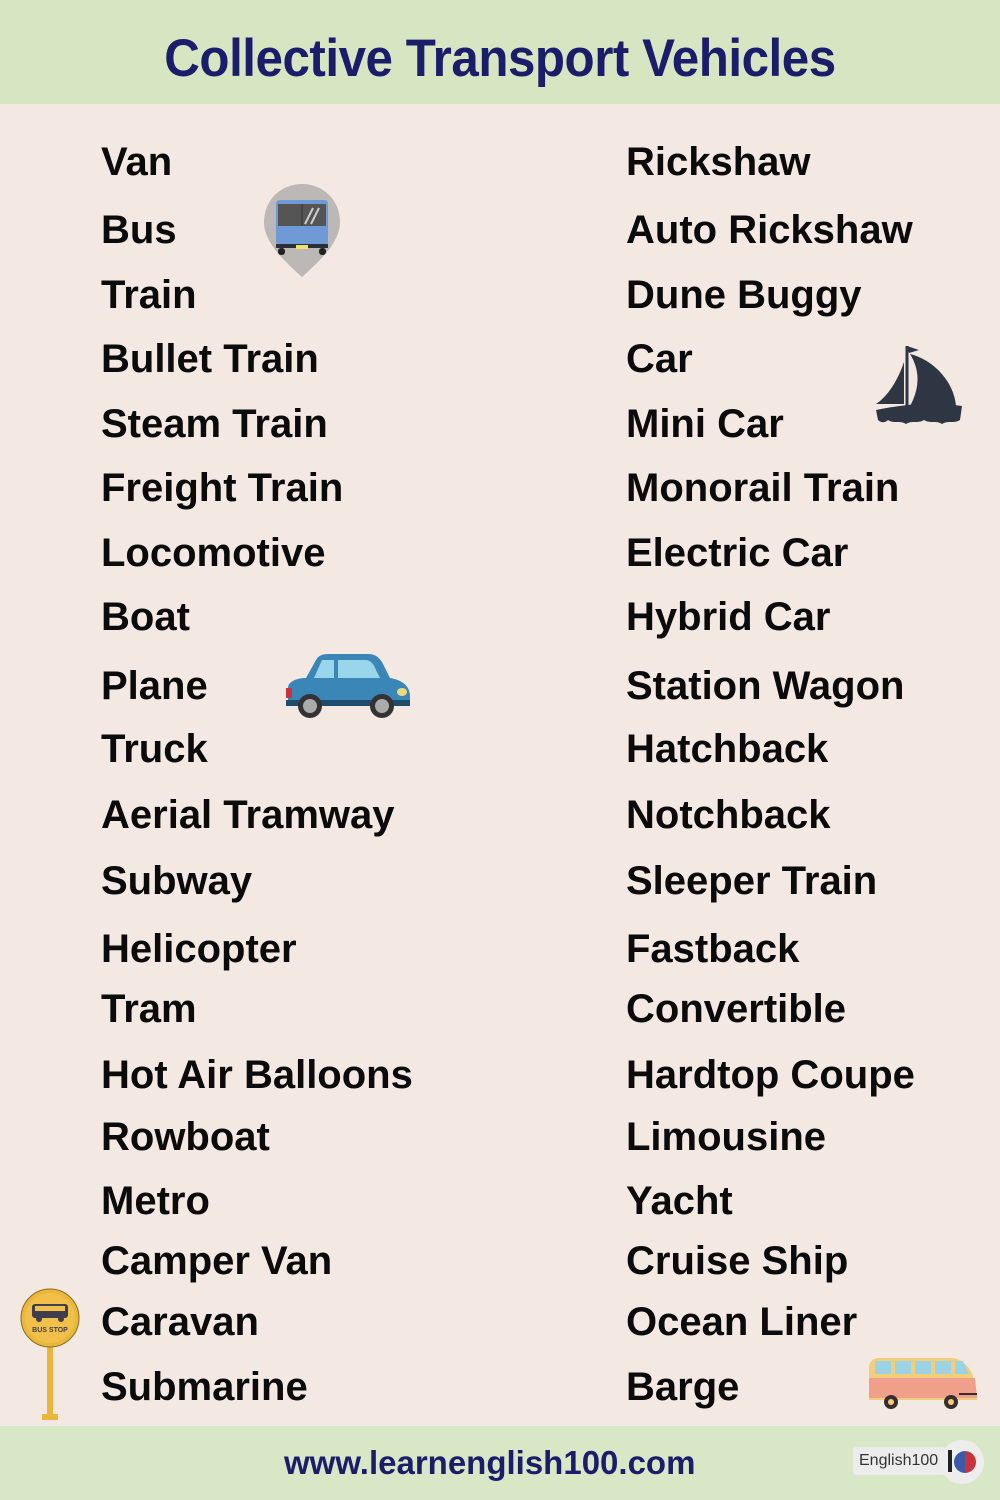 This screenshot has width=1000, height=1500. I want to click on vocabulary-word: Tram, so click(149, 1009).